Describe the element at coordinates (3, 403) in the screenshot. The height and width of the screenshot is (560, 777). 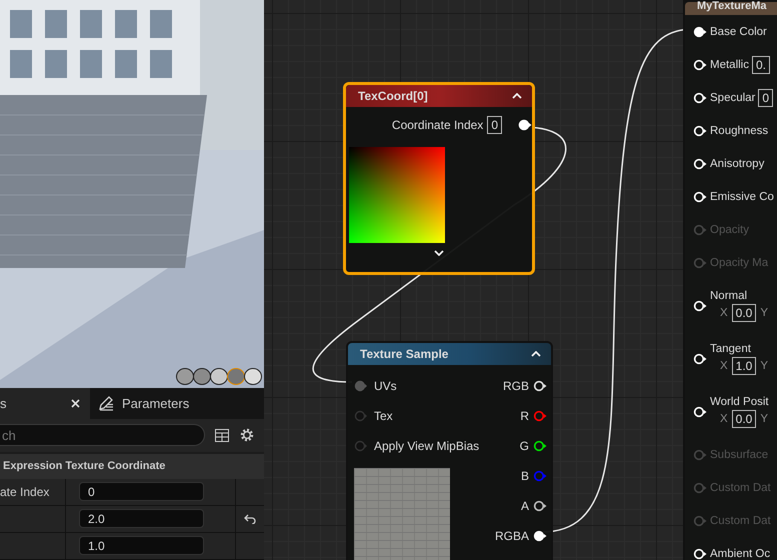
I see `tab-label: s` at that location.